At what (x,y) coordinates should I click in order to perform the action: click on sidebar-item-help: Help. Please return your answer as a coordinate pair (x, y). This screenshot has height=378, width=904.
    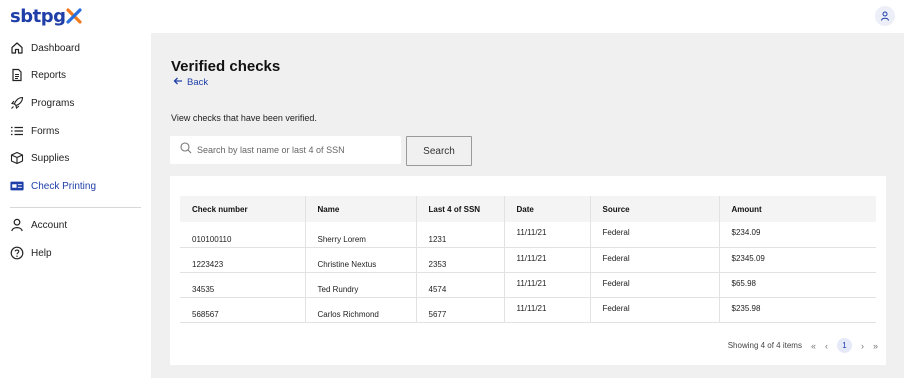
    Looking at the image, I should click on (31, 253).